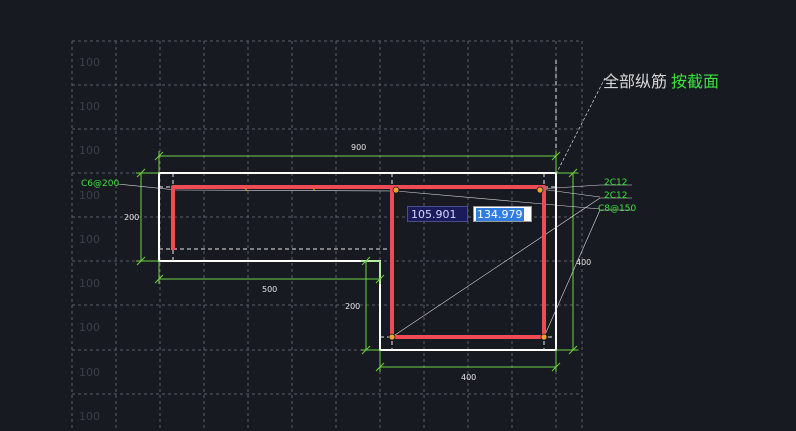 This screenshot has width=796, height=431. What do you see at coordinates (352, 306) in the screenshot?
I see `dim-step-height: 200` at bounding box center [352, 306].